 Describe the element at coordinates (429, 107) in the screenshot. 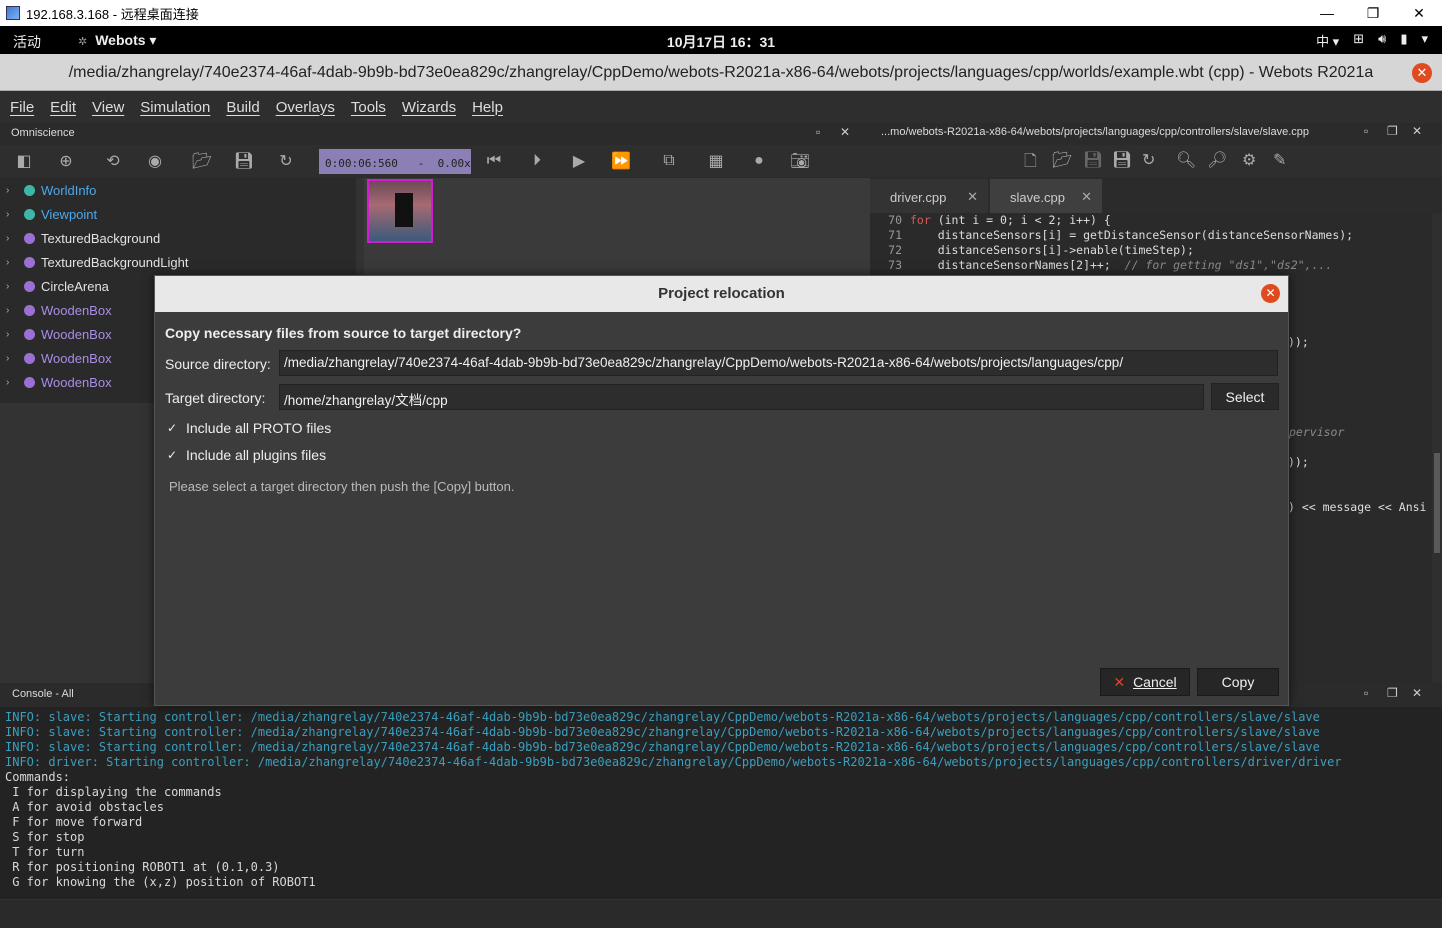

I see `menu-wizards: Wizards` at that location.